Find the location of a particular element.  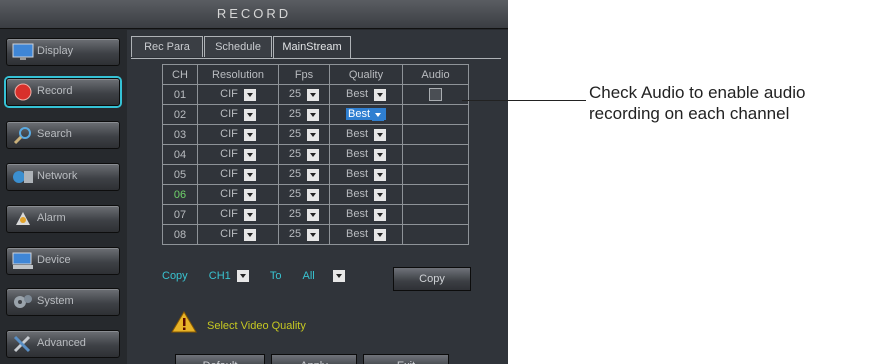

sidebar-item-search: Search is located at coordinates (63, 135).